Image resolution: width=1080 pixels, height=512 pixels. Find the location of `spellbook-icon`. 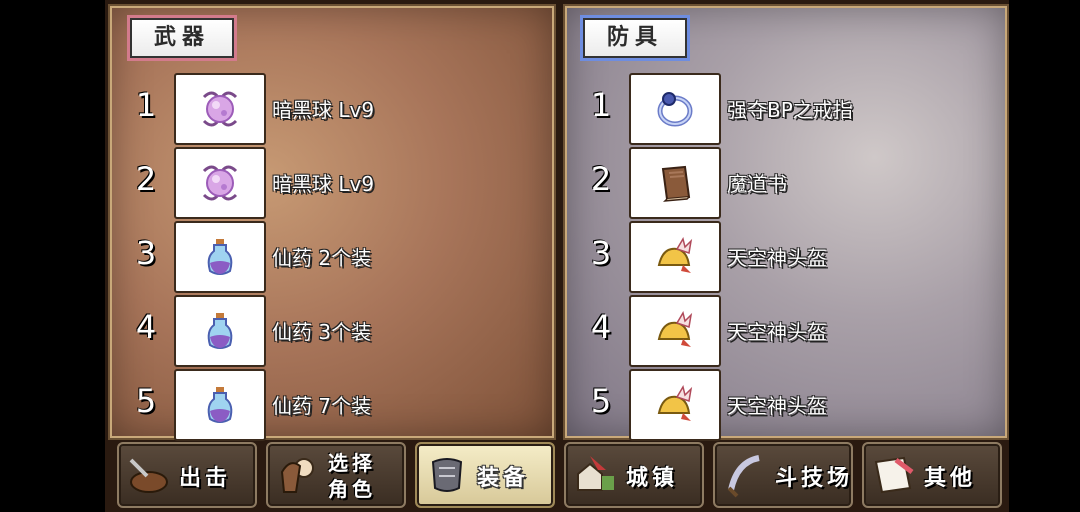

spellbook-icon is located at coordinates (676, 183).